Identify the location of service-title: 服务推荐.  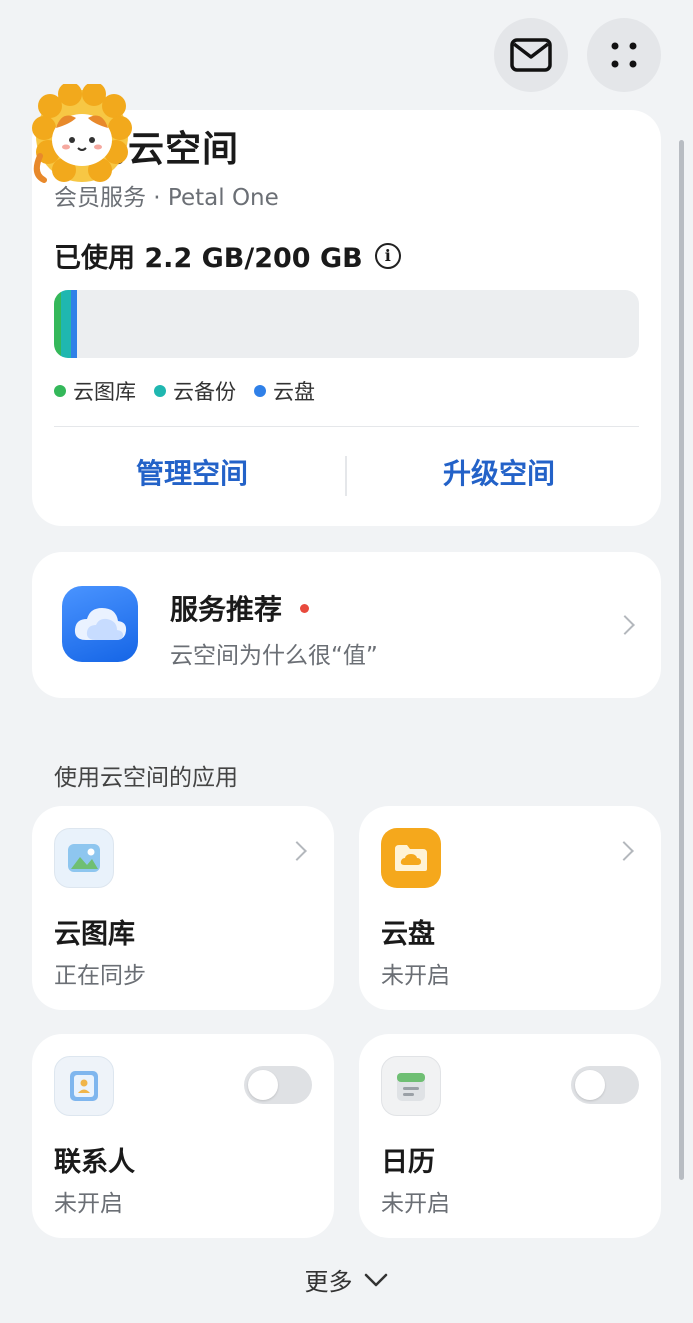
(226, 609).